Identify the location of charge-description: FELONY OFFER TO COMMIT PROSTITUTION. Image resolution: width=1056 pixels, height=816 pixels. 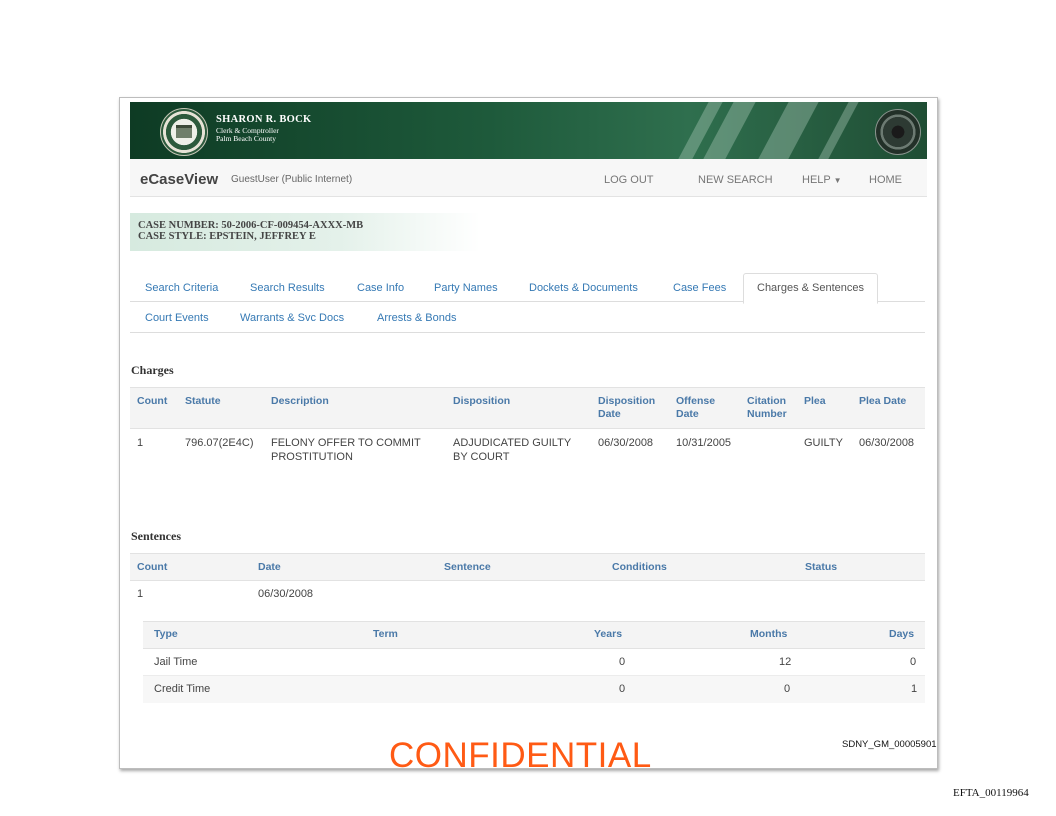
(346, 450).